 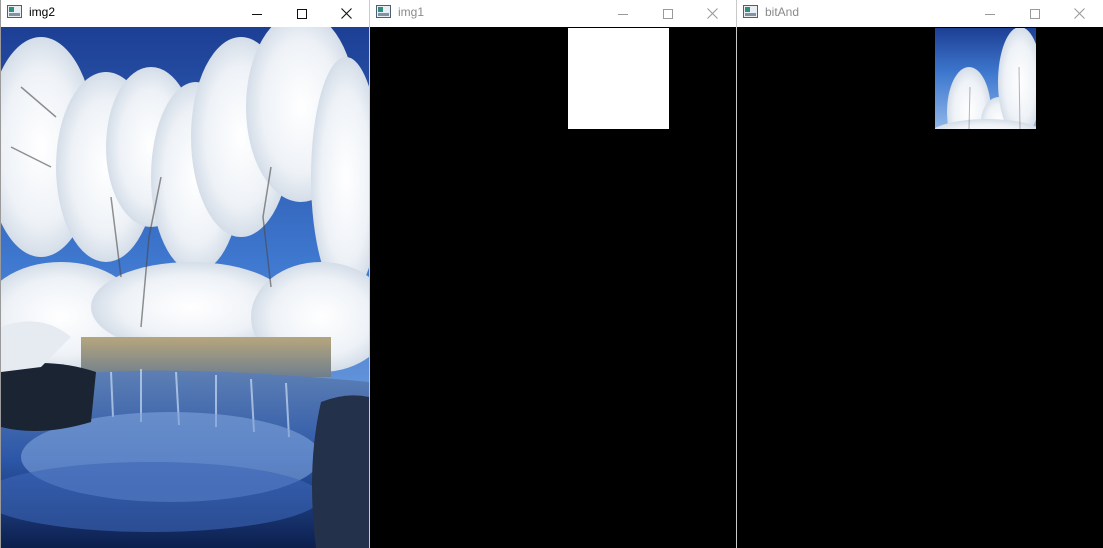 What do you see at coordinates (411, 12) in the screenshot?
I see `window-title: img1` at bounding box center [411, 12].